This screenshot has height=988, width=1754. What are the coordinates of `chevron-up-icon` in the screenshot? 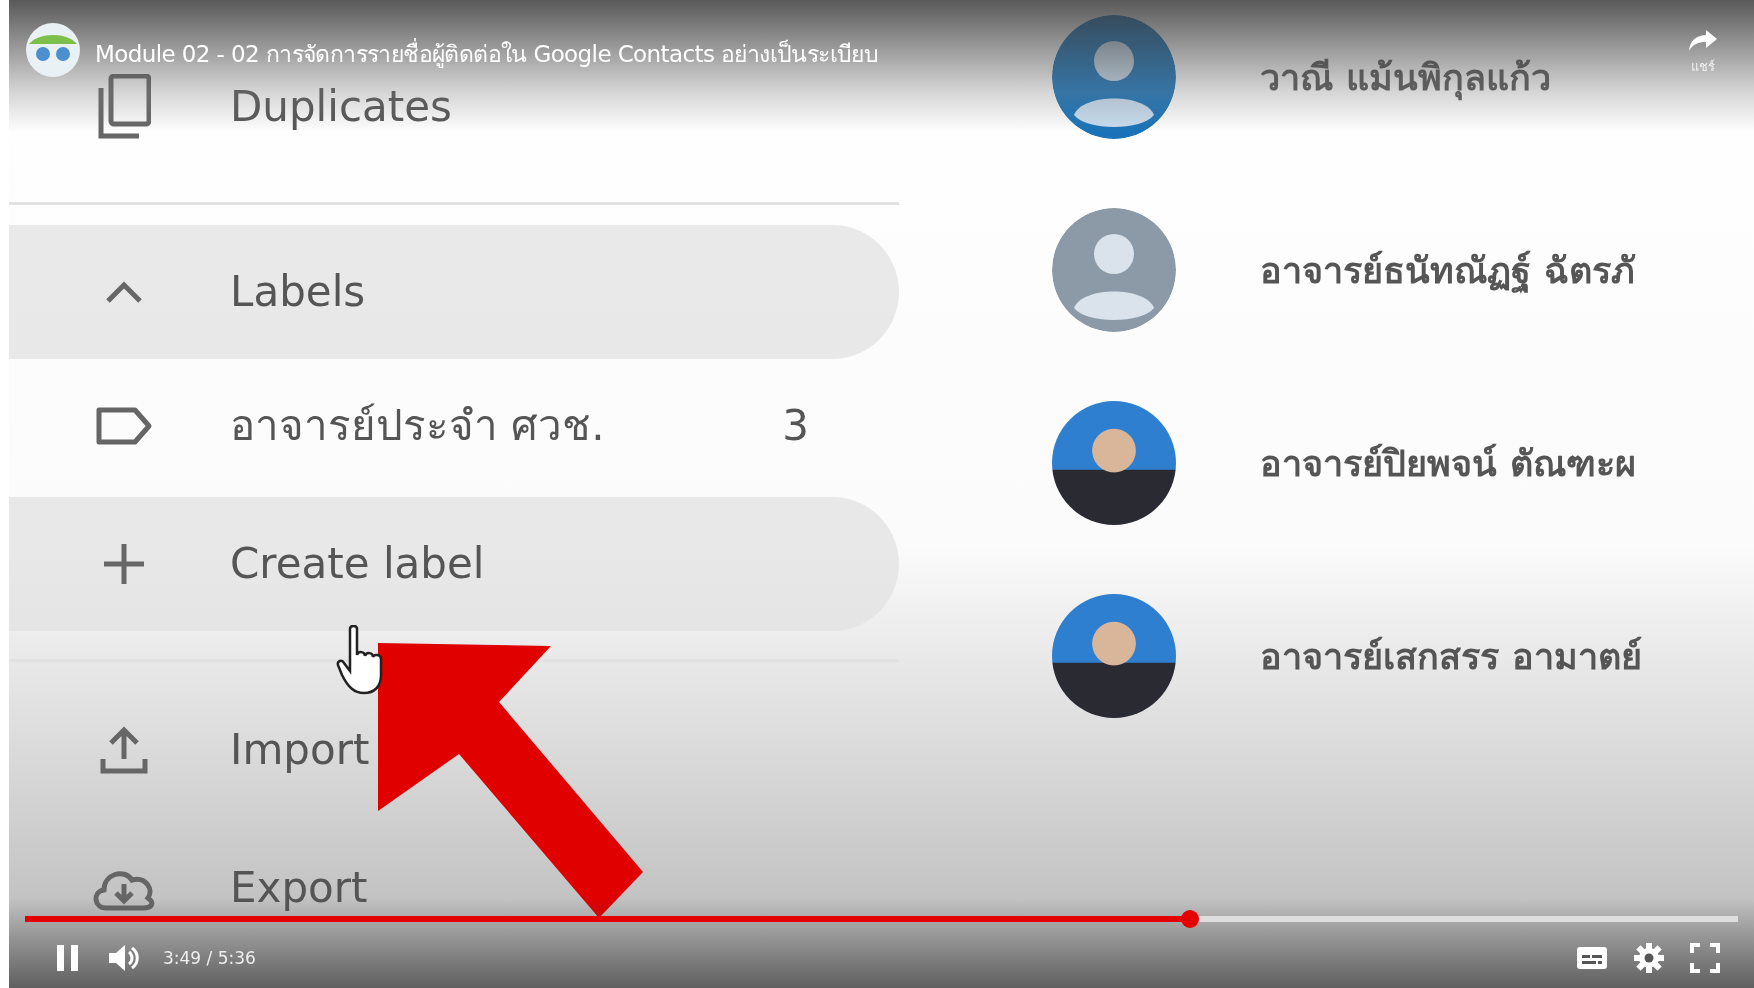 It's located at (124, 292).